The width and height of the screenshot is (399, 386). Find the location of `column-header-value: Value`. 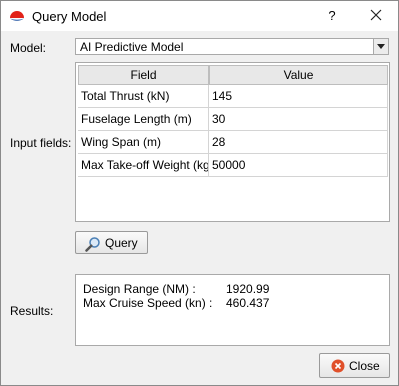

column-header-value: Value is located at coordinates (298, 75).